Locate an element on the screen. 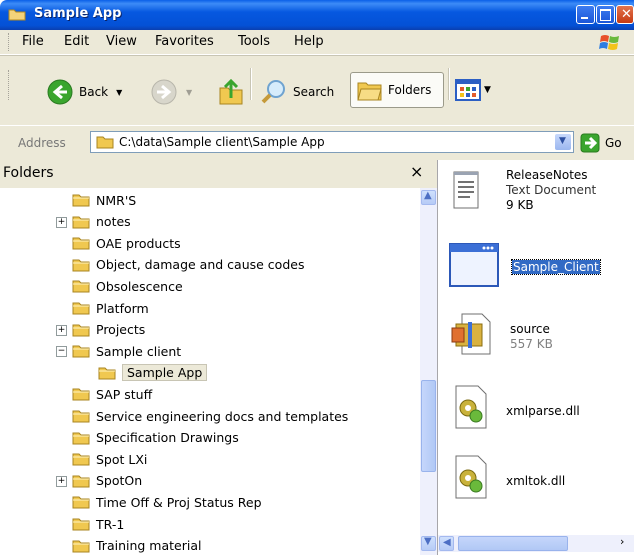  collapse-minus-icon: − is located at coordinates (61, 352).